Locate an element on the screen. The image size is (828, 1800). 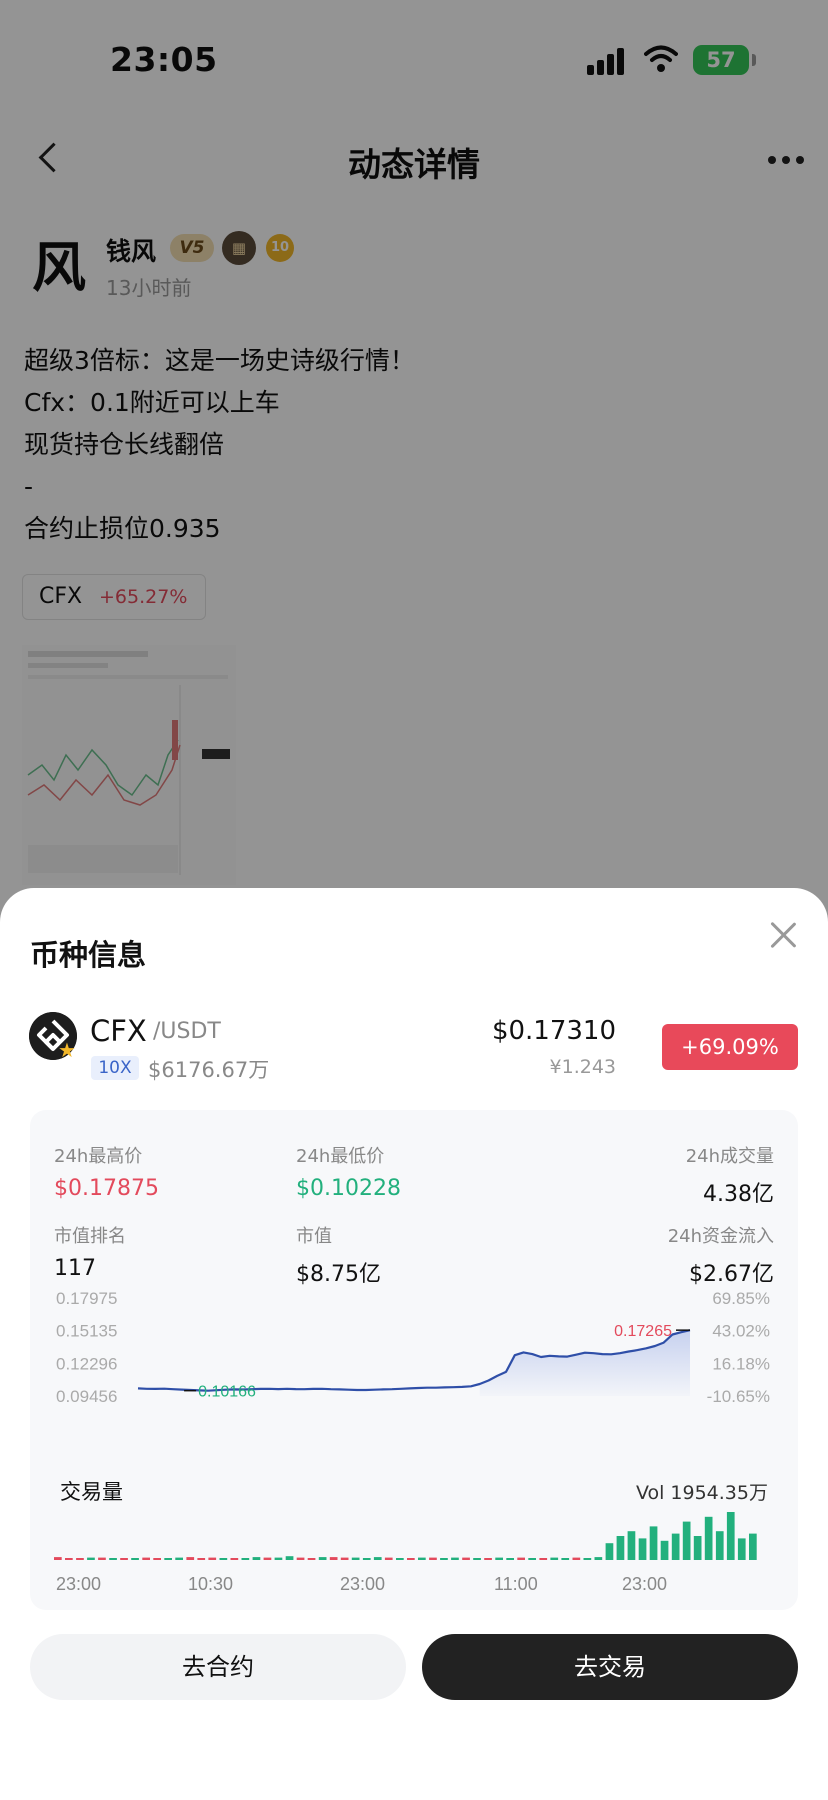
y-tick-label-right: 43.02% is located at coordinates (741, 1331).